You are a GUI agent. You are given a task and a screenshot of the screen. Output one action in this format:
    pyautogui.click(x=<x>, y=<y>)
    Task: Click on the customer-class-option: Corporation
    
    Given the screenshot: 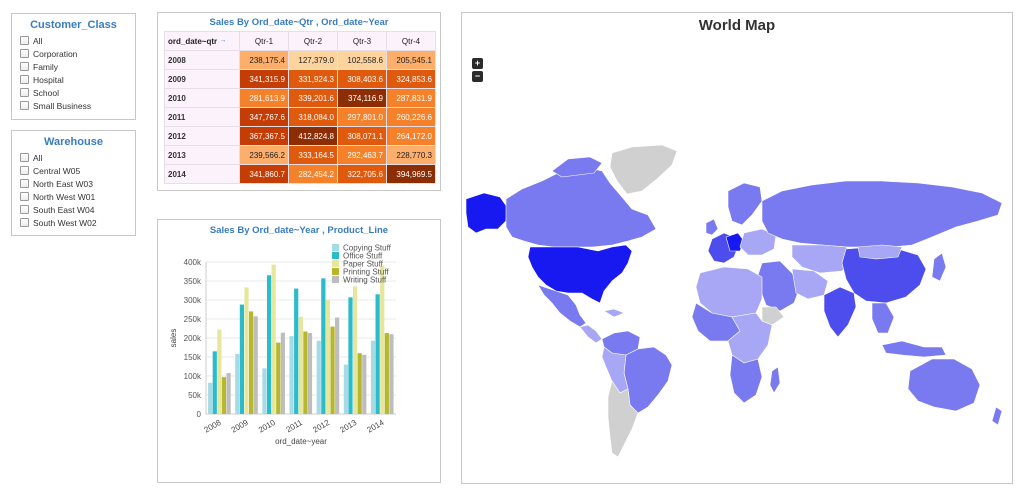 What is the action you would take?
    pyautogui.click(x=73, y=53)
    